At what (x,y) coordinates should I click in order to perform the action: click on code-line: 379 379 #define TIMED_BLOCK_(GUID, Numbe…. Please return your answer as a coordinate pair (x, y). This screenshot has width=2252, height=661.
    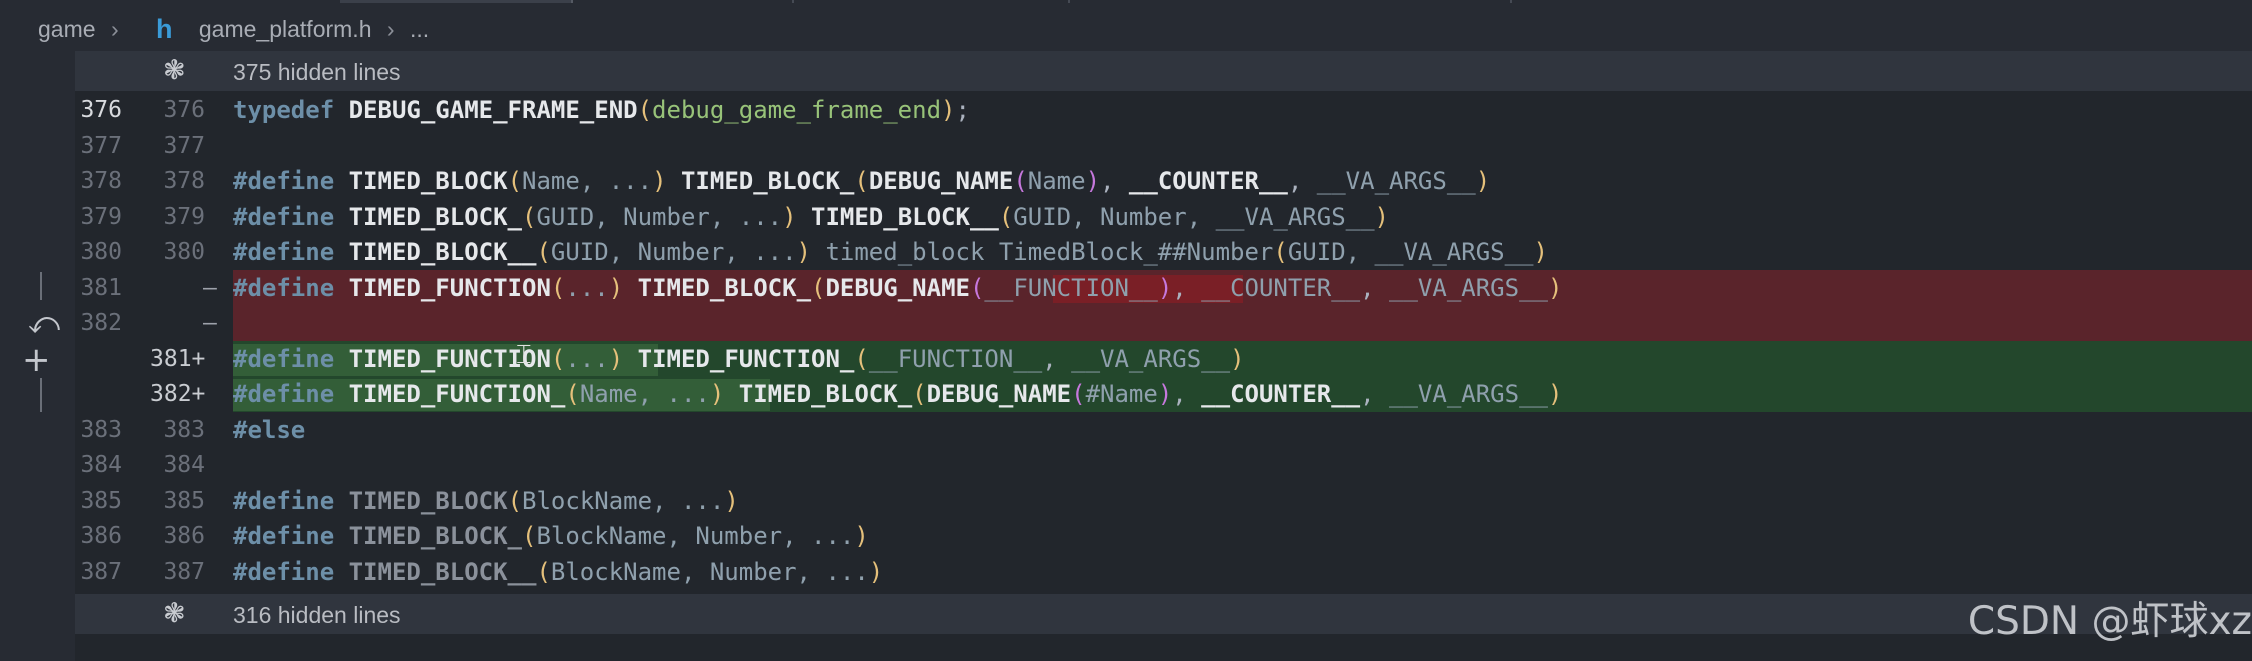
    Looking at the image, I should click on (1126, 218).